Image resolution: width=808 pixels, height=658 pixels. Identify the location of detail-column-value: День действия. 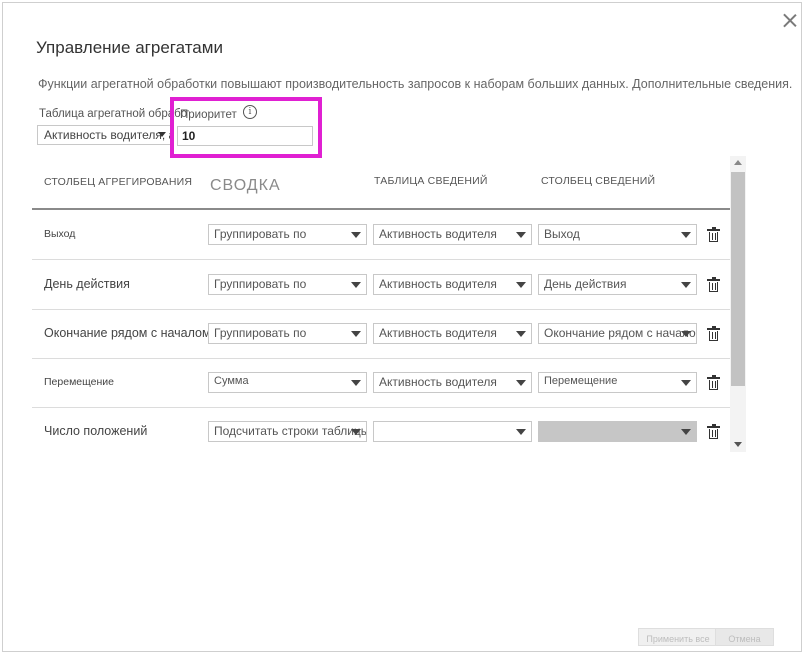
(585, 284).